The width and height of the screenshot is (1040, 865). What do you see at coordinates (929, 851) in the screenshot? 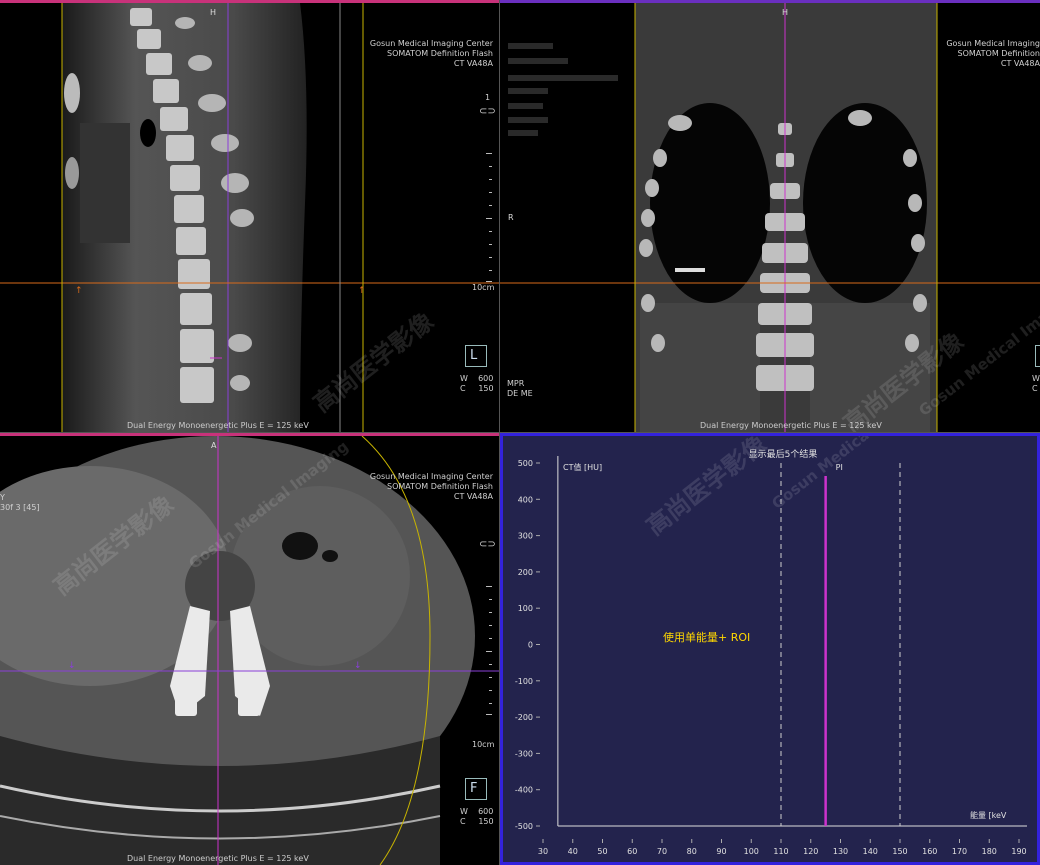
I see `x-tick-label: 160` at bounding box center [929, 851].